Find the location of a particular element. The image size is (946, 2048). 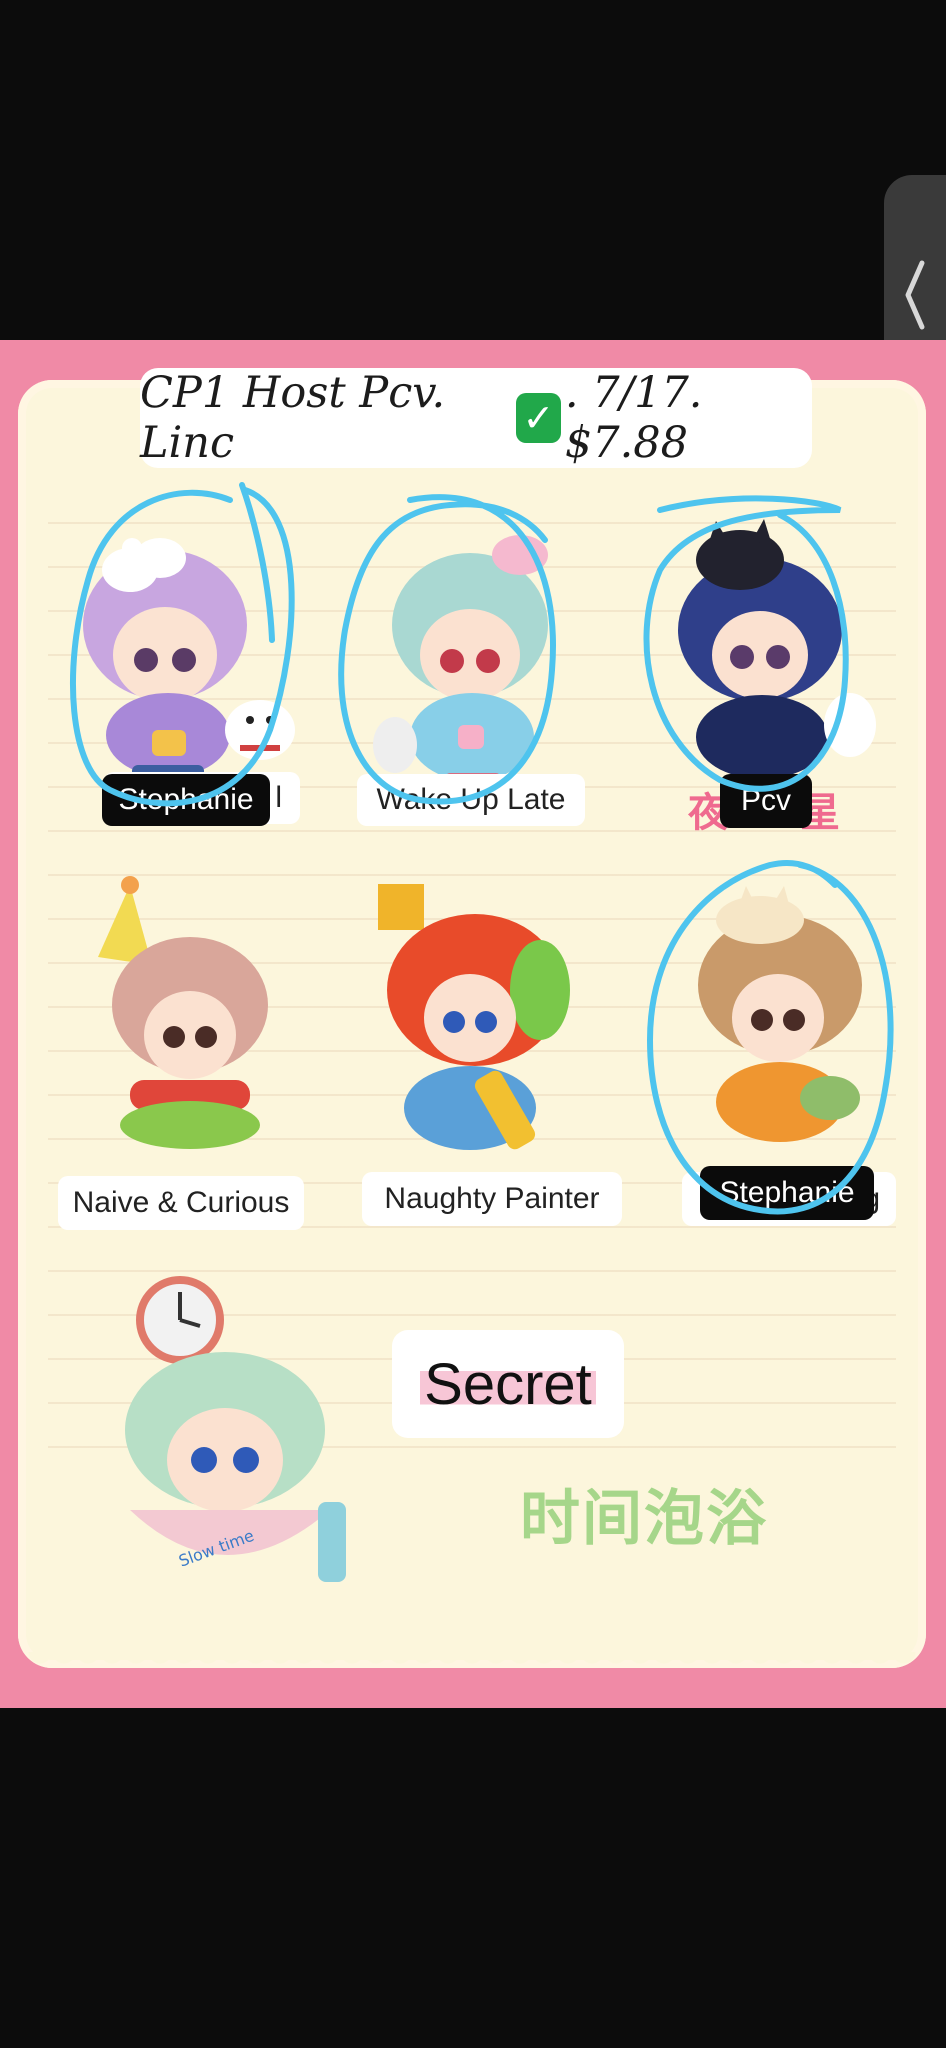

label-naughty-painter-text: Naughty Painter is located at coordinates (492, 1198).